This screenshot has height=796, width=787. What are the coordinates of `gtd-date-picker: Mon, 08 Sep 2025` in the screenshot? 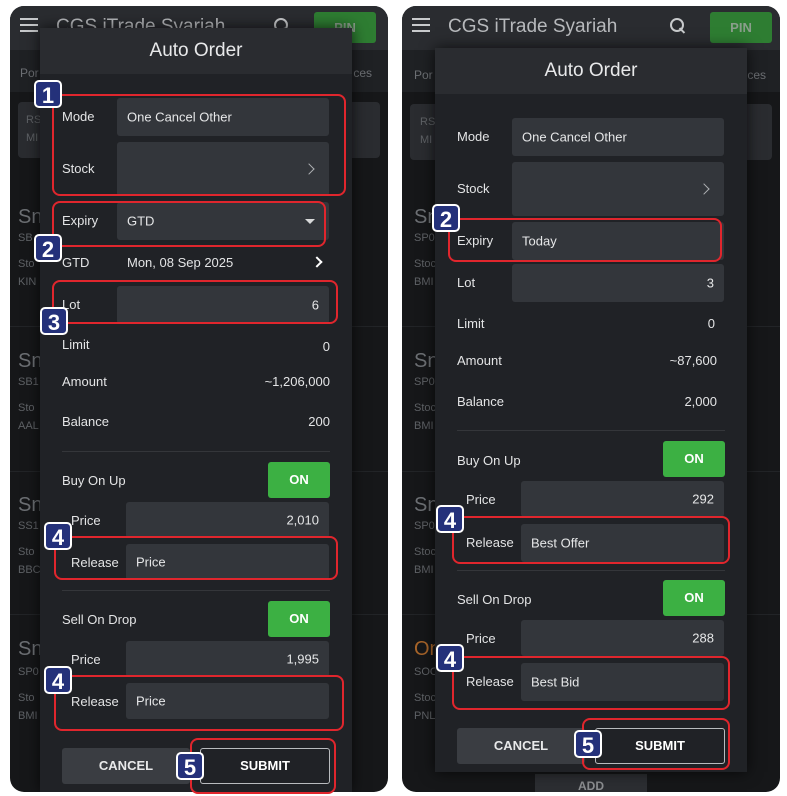 It's located at (223, 262).